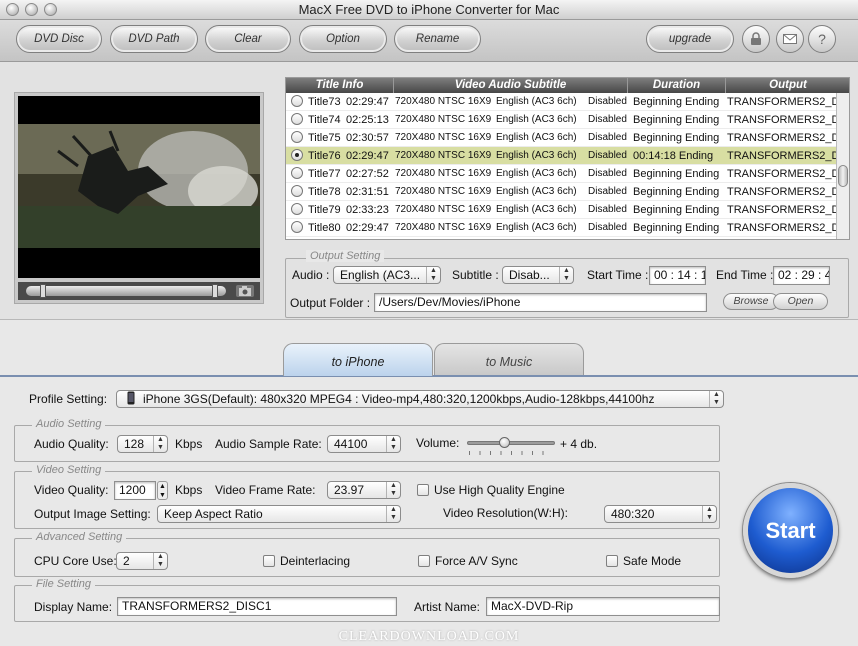  I want to click on video-quality-stepper: ▲ ▼, so click(162, 490).